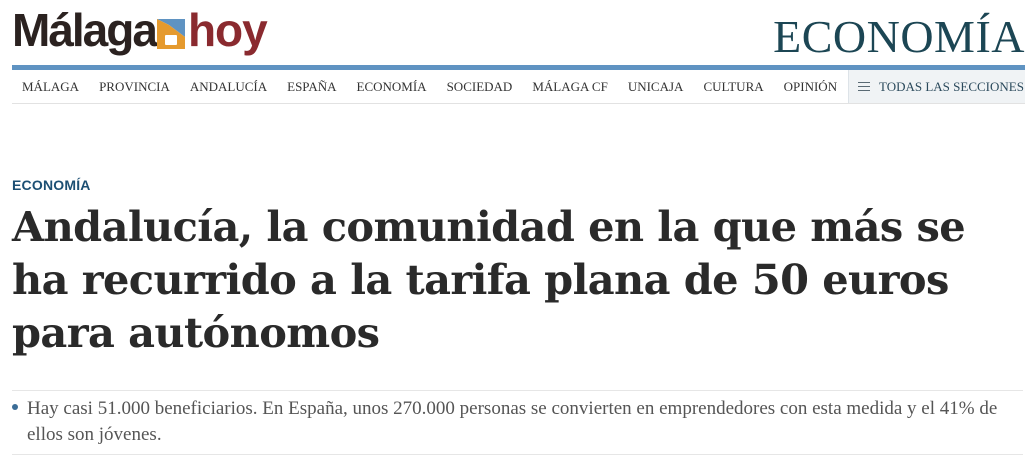 The width and height of the screenshot is (1035, 456). I want to click on nav-item-espana: ESPAÑA, so click(311, 87).